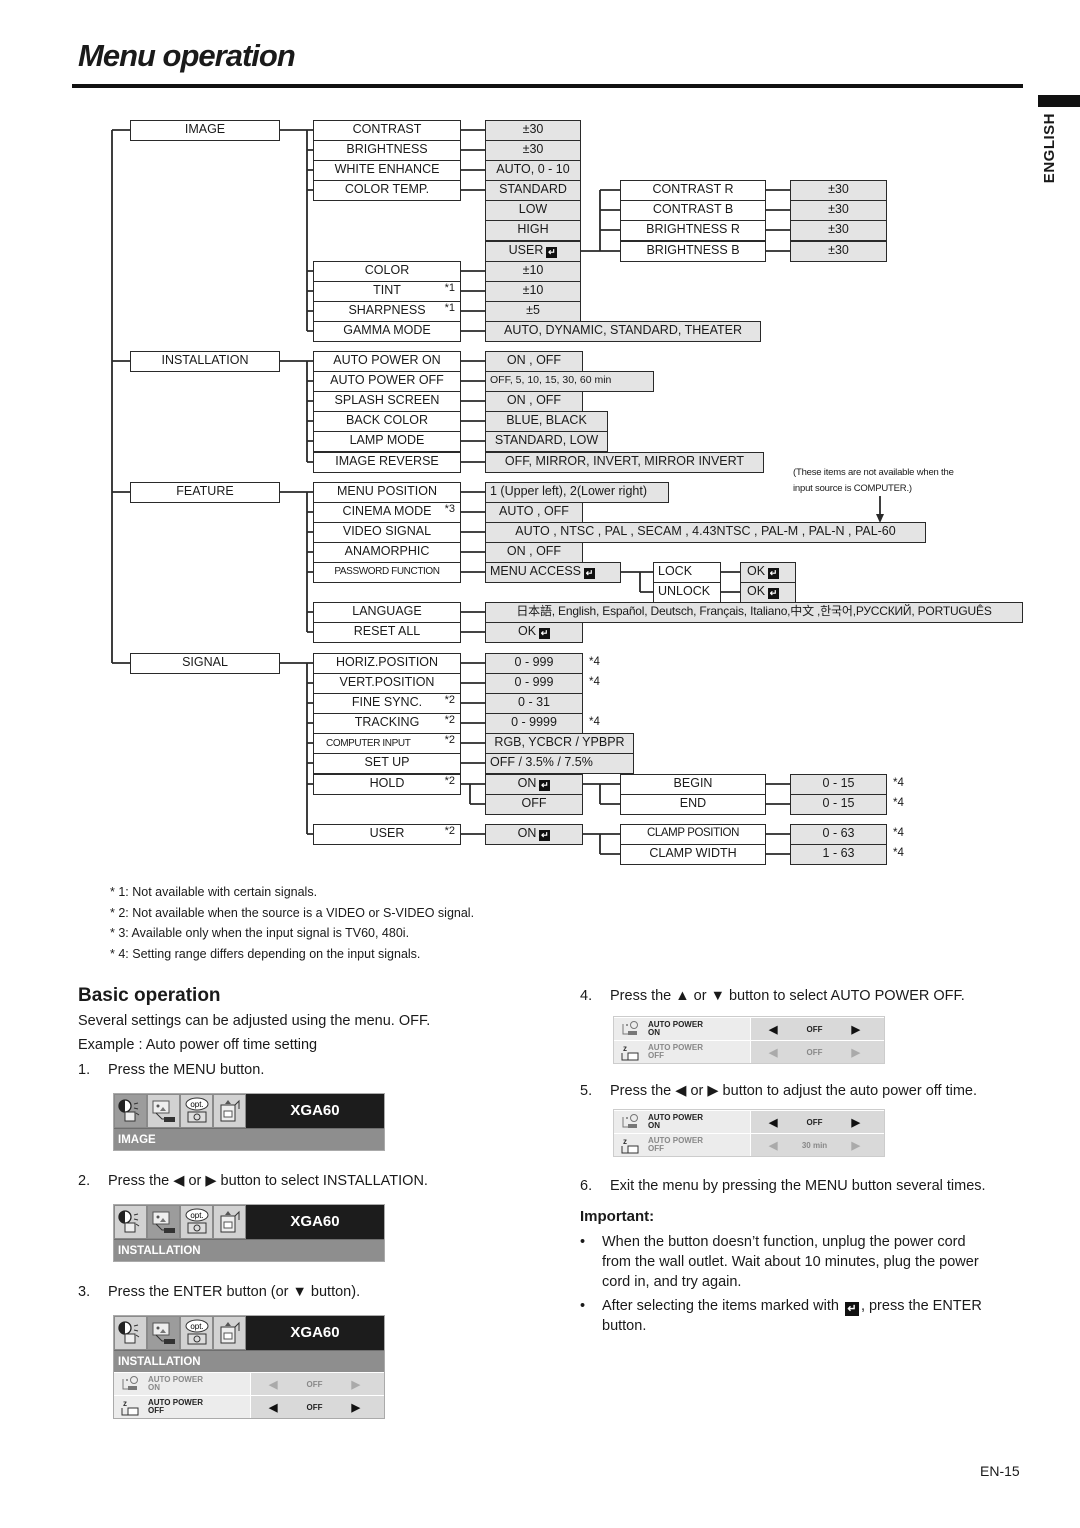 The width and height of the screenshot is (1080, 1528). What do you see at coordinates (527, 783) in the screenshot?
I see `item-label: ON` at bounding box center [527, 783].